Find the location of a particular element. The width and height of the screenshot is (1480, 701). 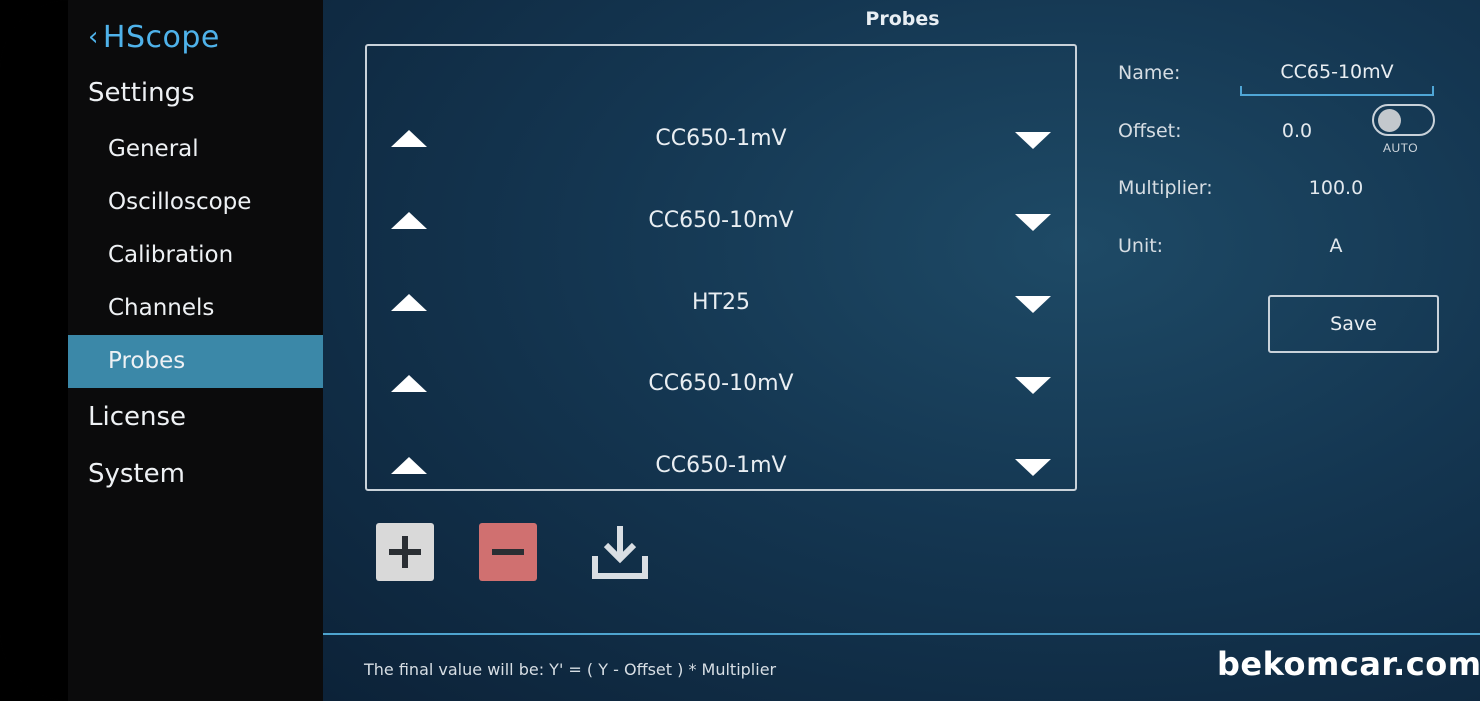

probe-row: HT25 is located at coordinates (721, 300).